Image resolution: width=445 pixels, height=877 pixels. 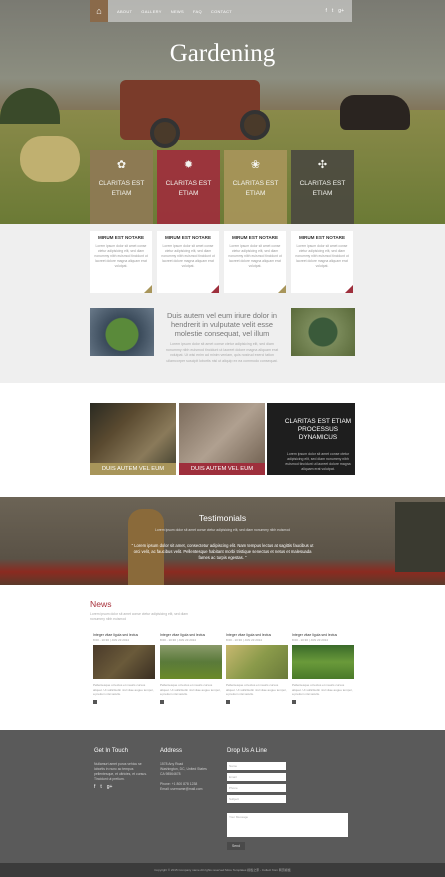 What do you see at coordinates (99, 11) in the screenshot?
I see `home-icon: ⌂` at bounding box center [99, 11].